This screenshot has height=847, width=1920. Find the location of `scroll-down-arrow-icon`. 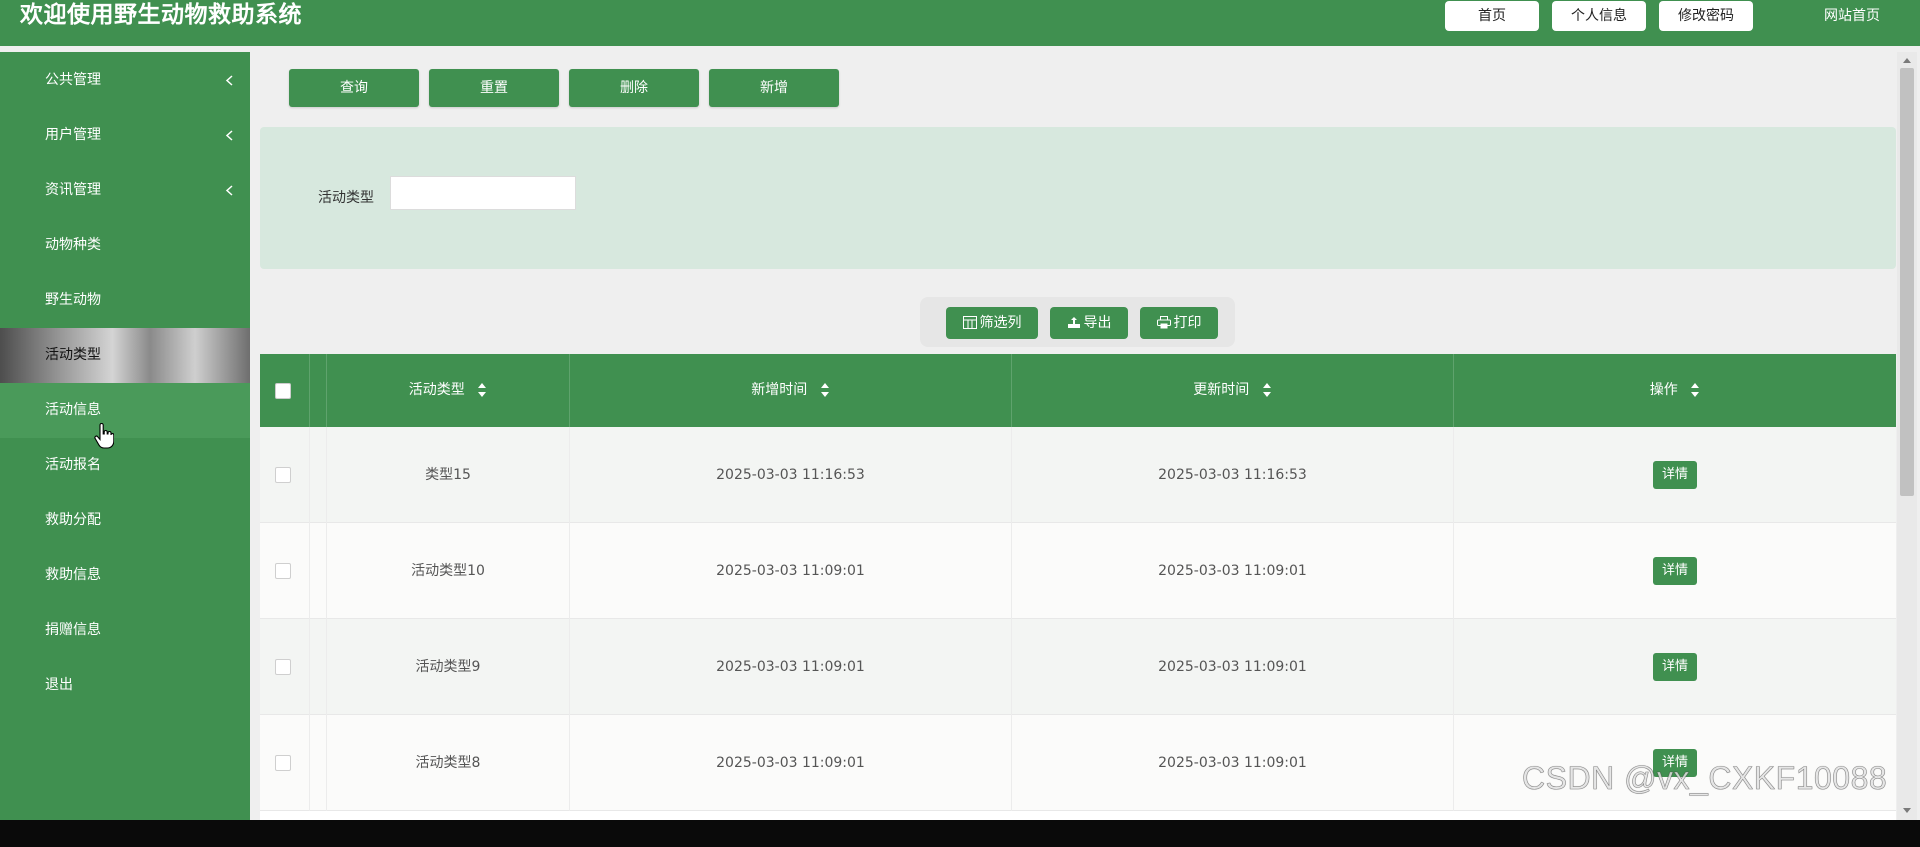

scroll-down-arrow-icon is located at coordinates (1907, 810).